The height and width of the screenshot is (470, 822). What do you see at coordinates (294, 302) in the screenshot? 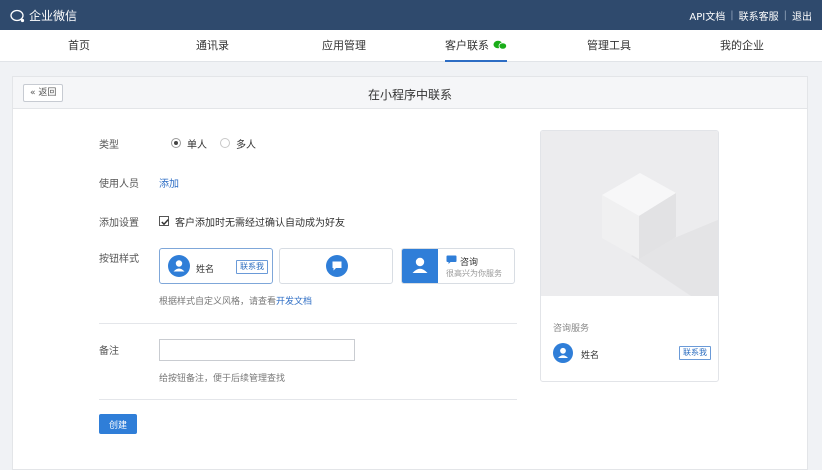
I see `dev-docs-link: 开发文档` at bounding box center [294, 302].